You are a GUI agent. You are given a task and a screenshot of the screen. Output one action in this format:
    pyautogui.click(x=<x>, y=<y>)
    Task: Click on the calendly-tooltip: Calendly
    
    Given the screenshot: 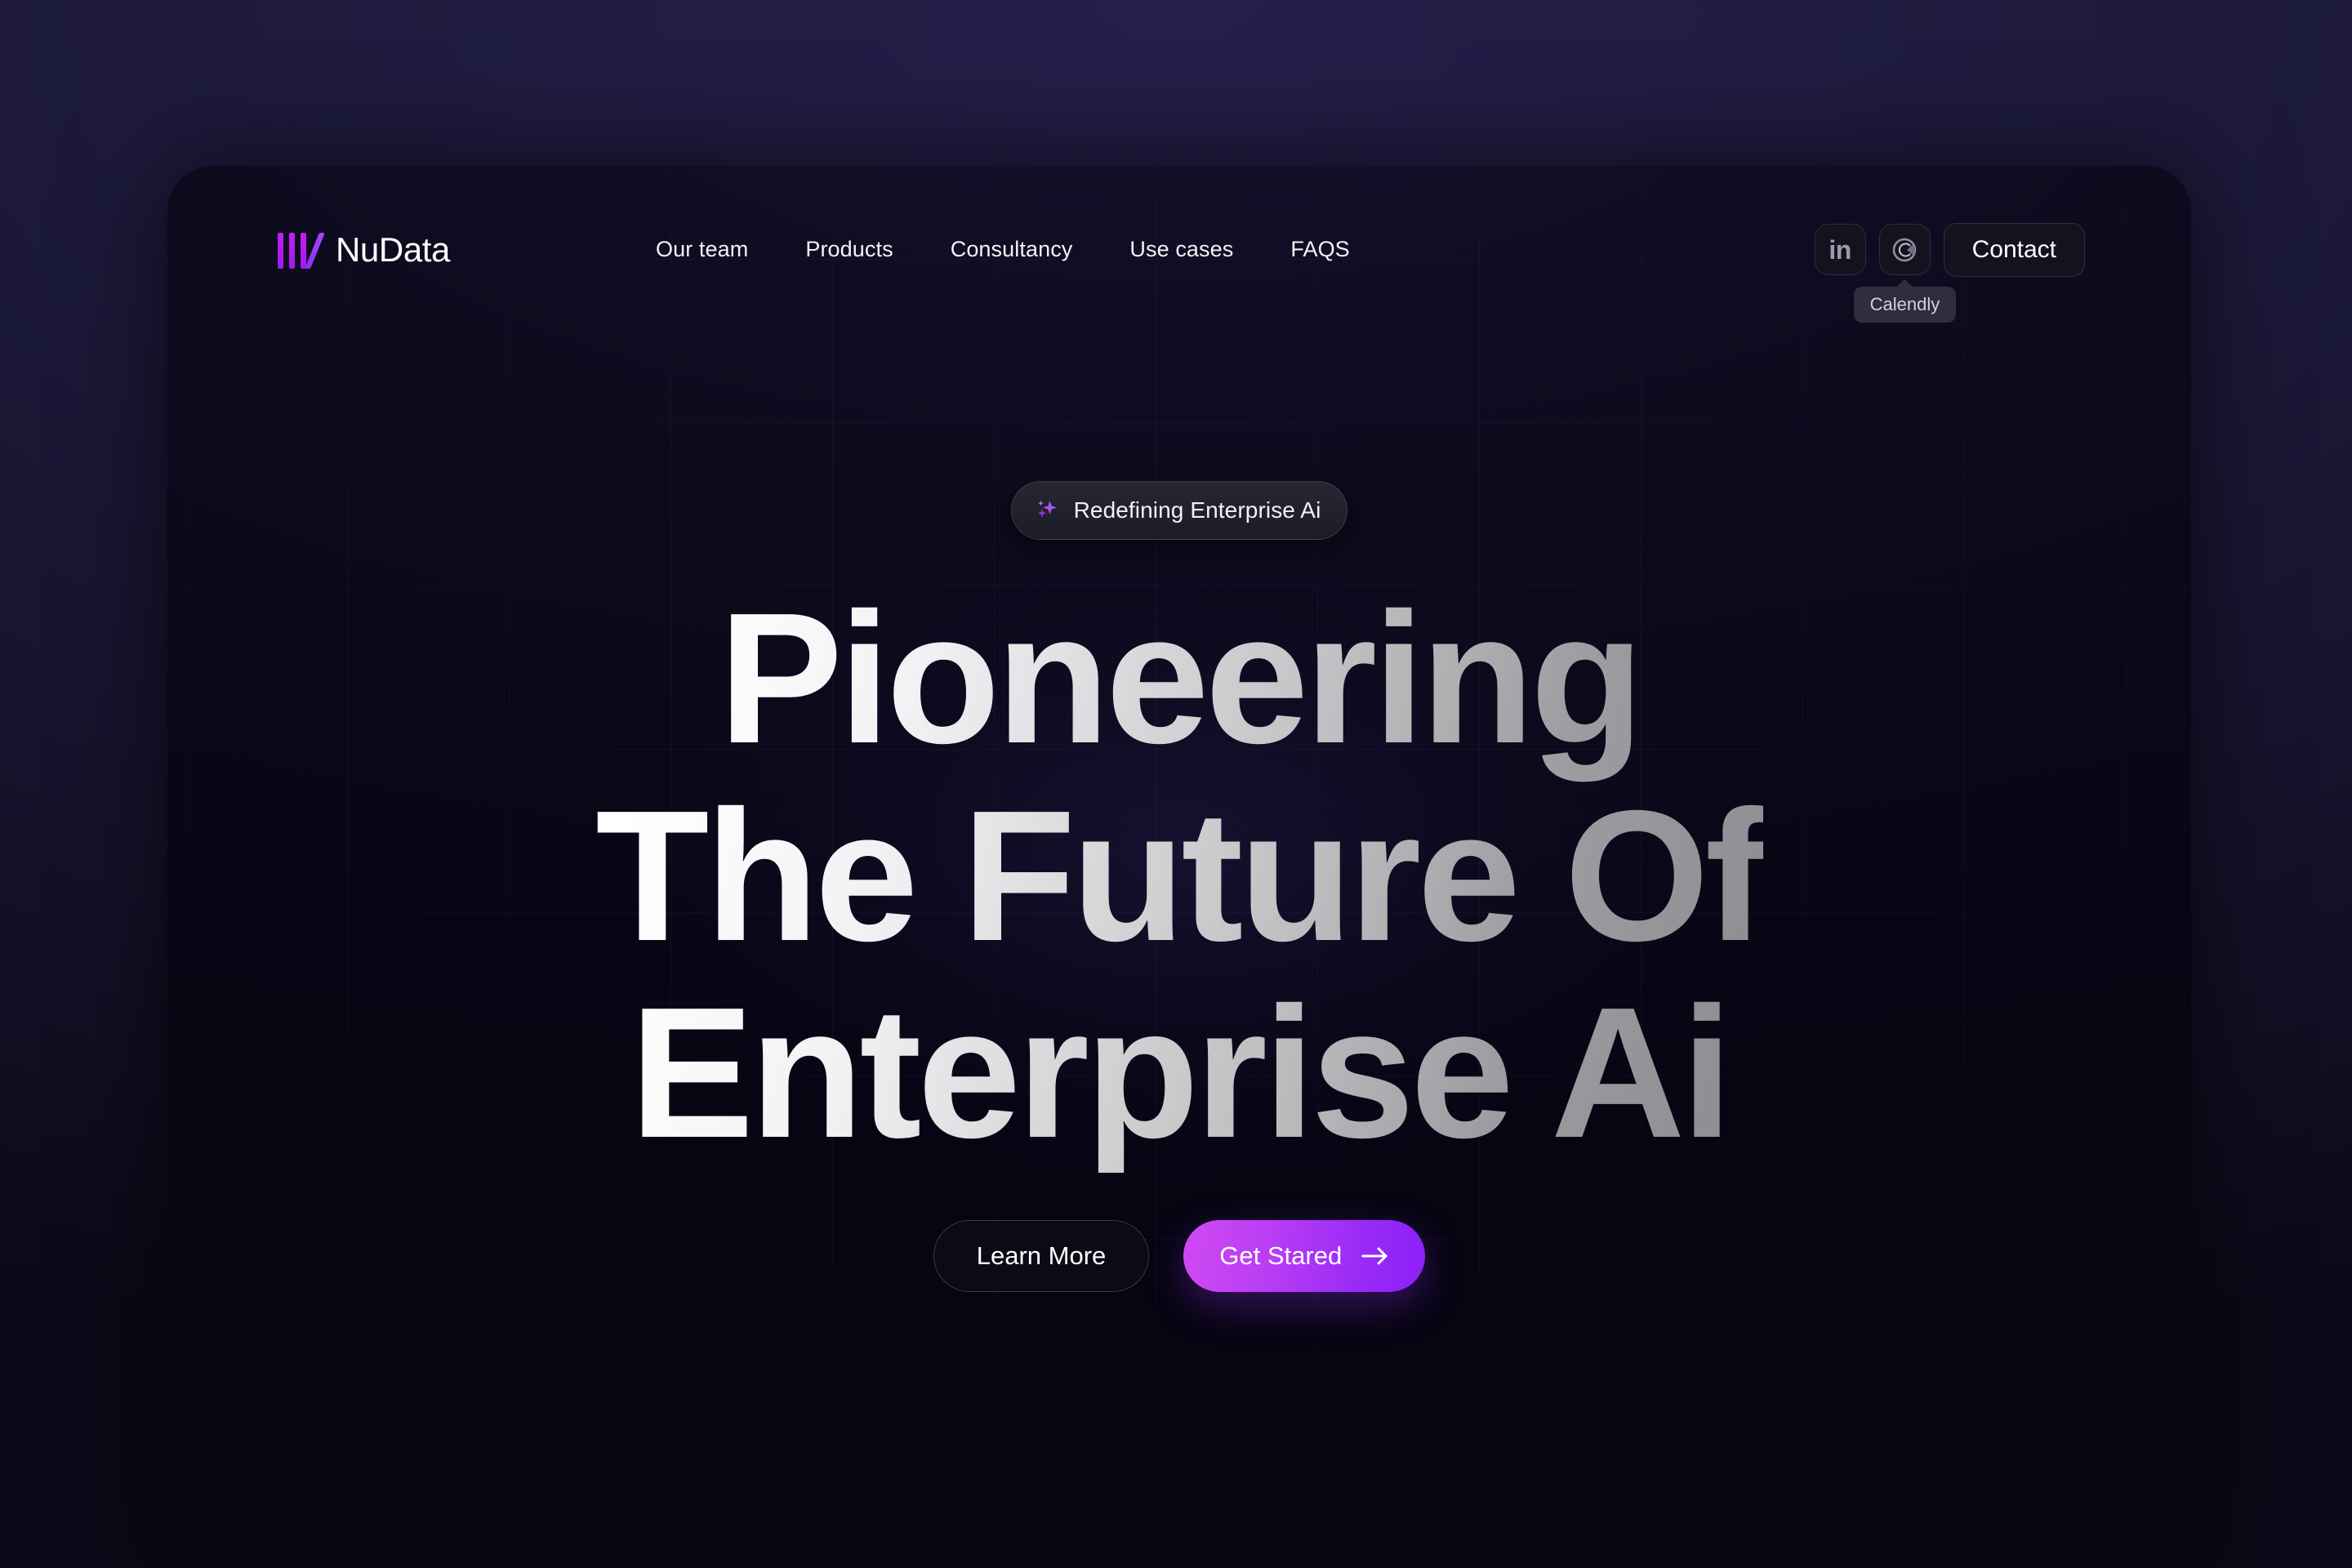 What is the action you would take?
    pyautogui.click(x=1905, y=304)
    